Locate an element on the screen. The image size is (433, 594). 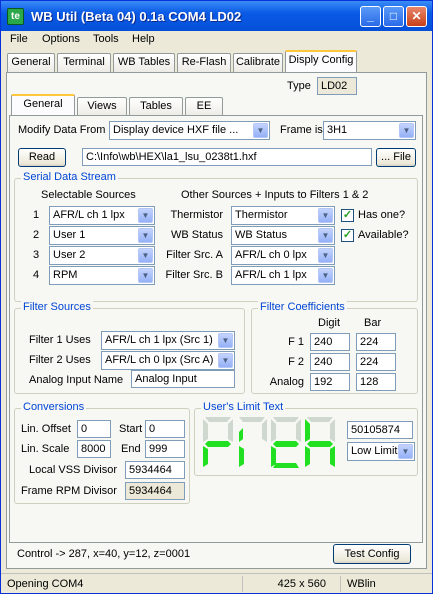
coeff-digit-analog: 192 is located at coordinates (330, 382).